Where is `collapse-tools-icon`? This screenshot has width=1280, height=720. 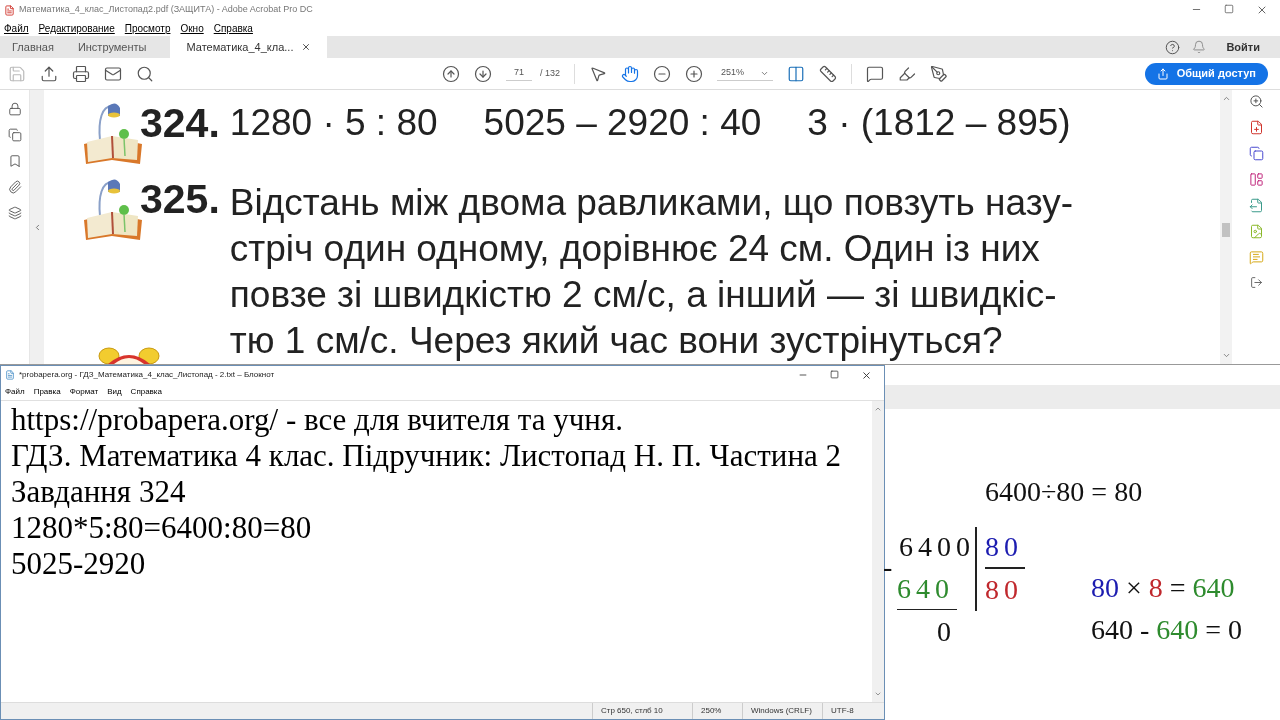 collapse-tools-icon is located at coordinates (1256, 282).